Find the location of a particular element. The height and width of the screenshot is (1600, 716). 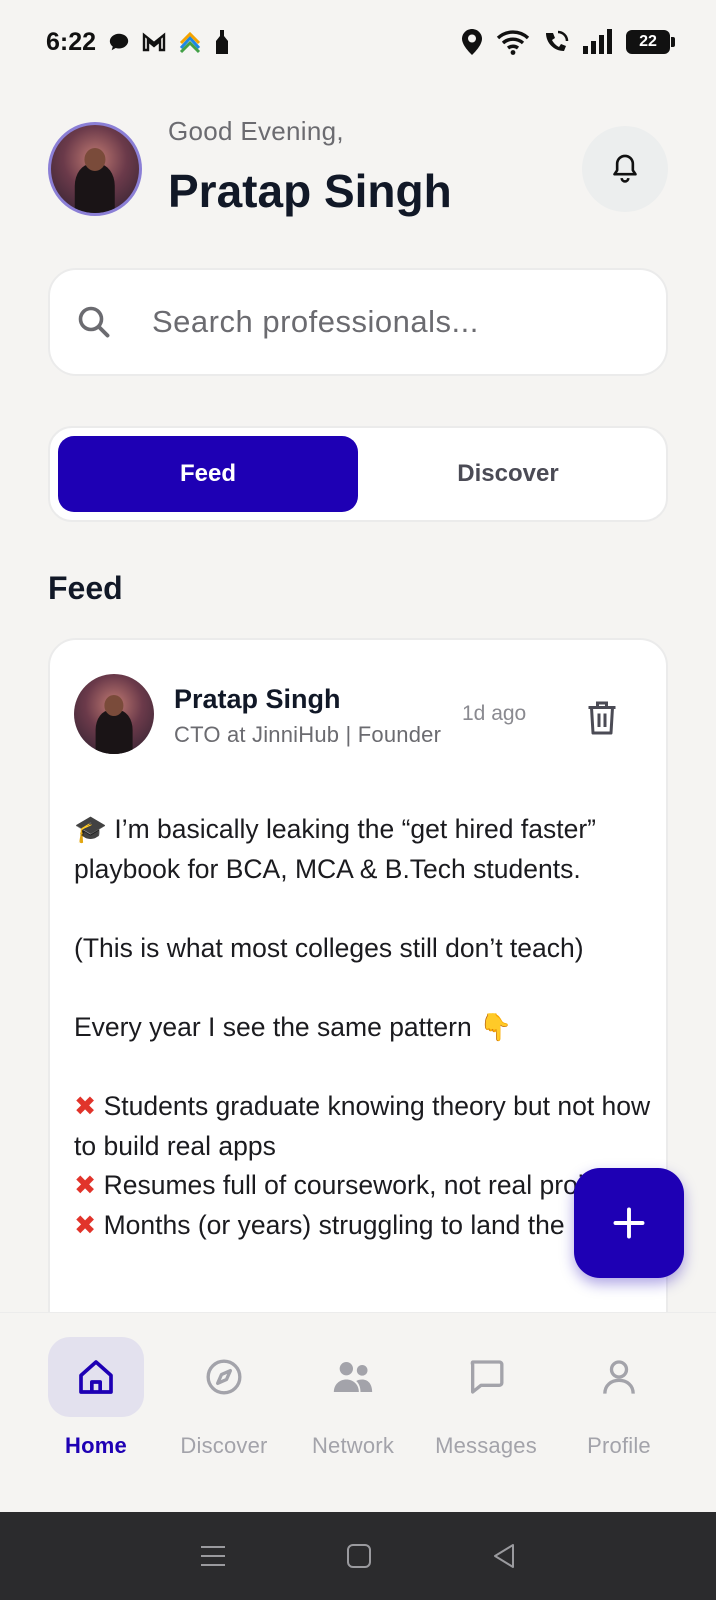

status-bar: 6:22 22 is located at coordinates (358, 42).